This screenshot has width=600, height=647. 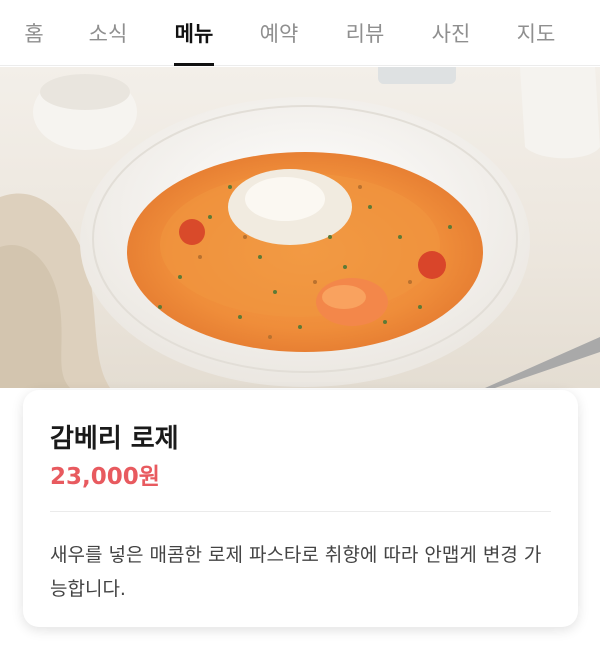 I want to click on tab-review: 리뷰, so click(x=365, y=33).